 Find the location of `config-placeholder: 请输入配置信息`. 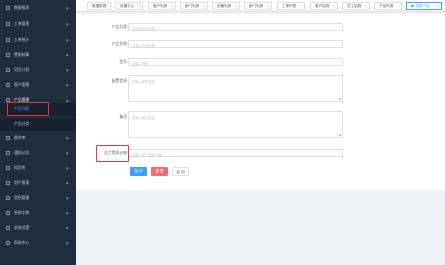

config-placeholder: 请输入配置信息 is located at coordinates (144, 81).